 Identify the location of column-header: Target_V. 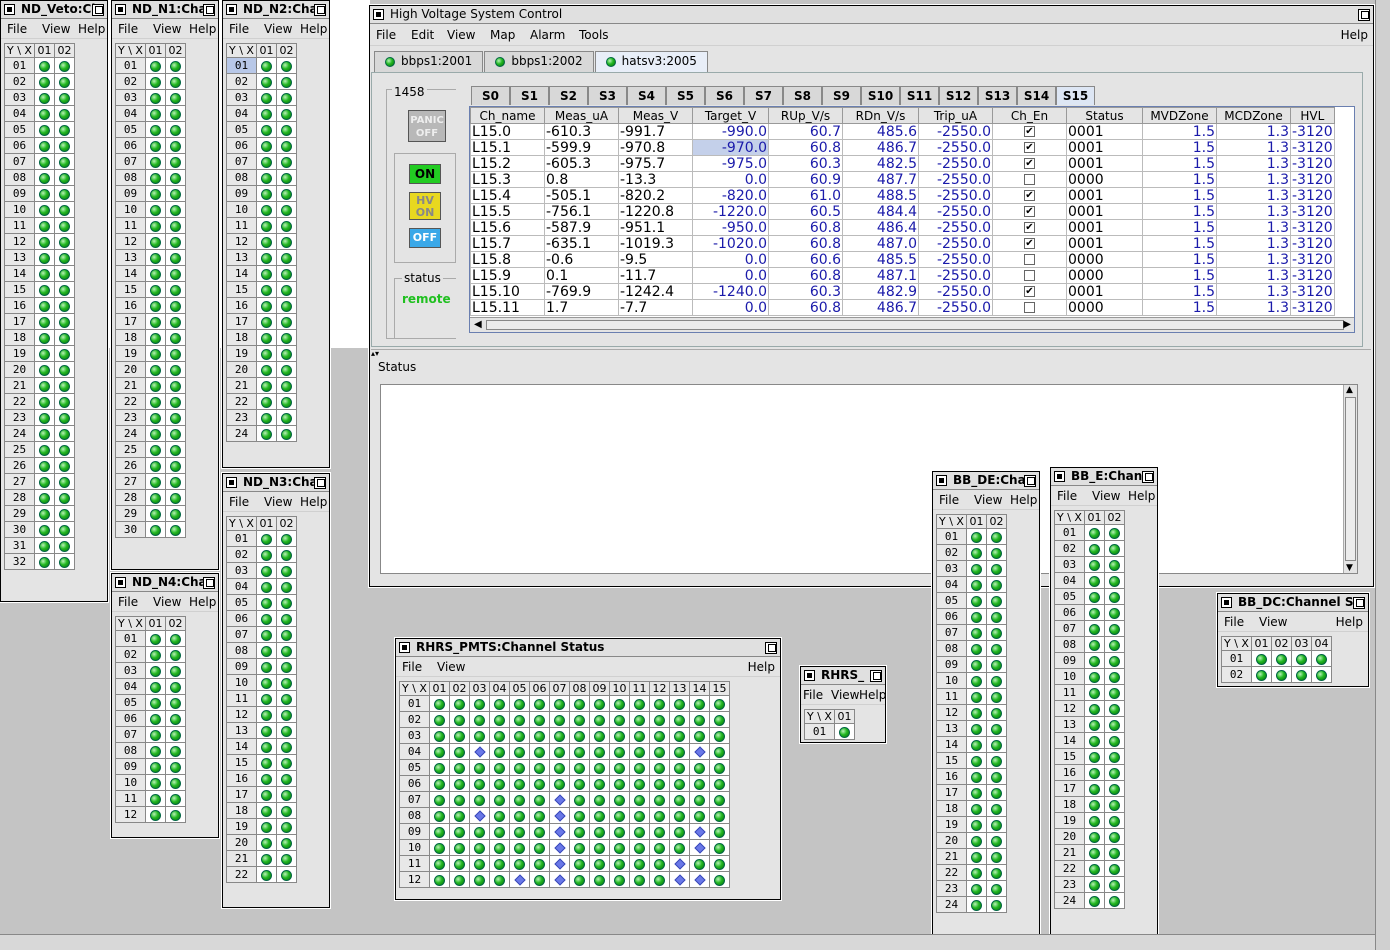
(730, 115).